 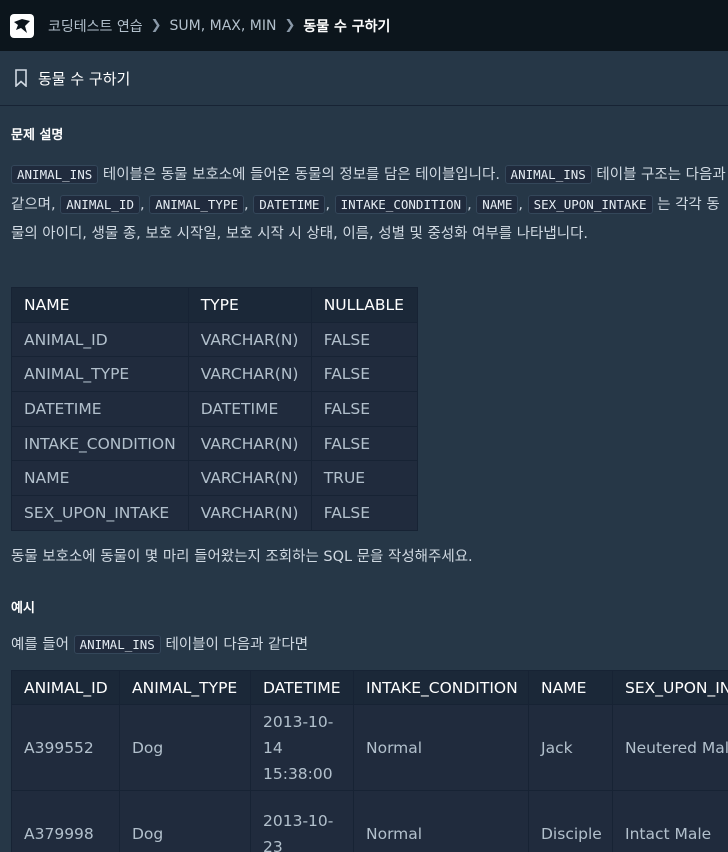 I want to click on table-cell: Disciple, so click(x=570, y=821).